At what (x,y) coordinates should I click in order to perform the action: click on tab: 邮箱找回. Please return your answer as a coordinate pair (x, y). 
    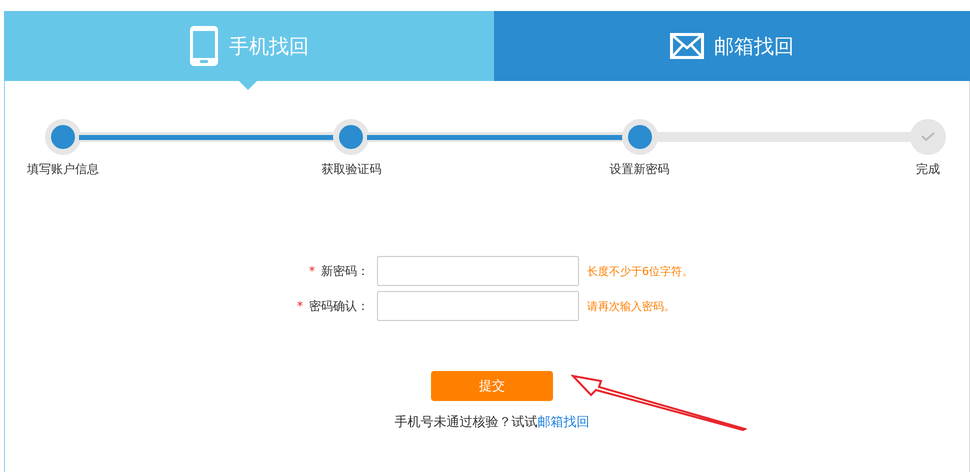
    Looking at the image, I should click on (732, 46).